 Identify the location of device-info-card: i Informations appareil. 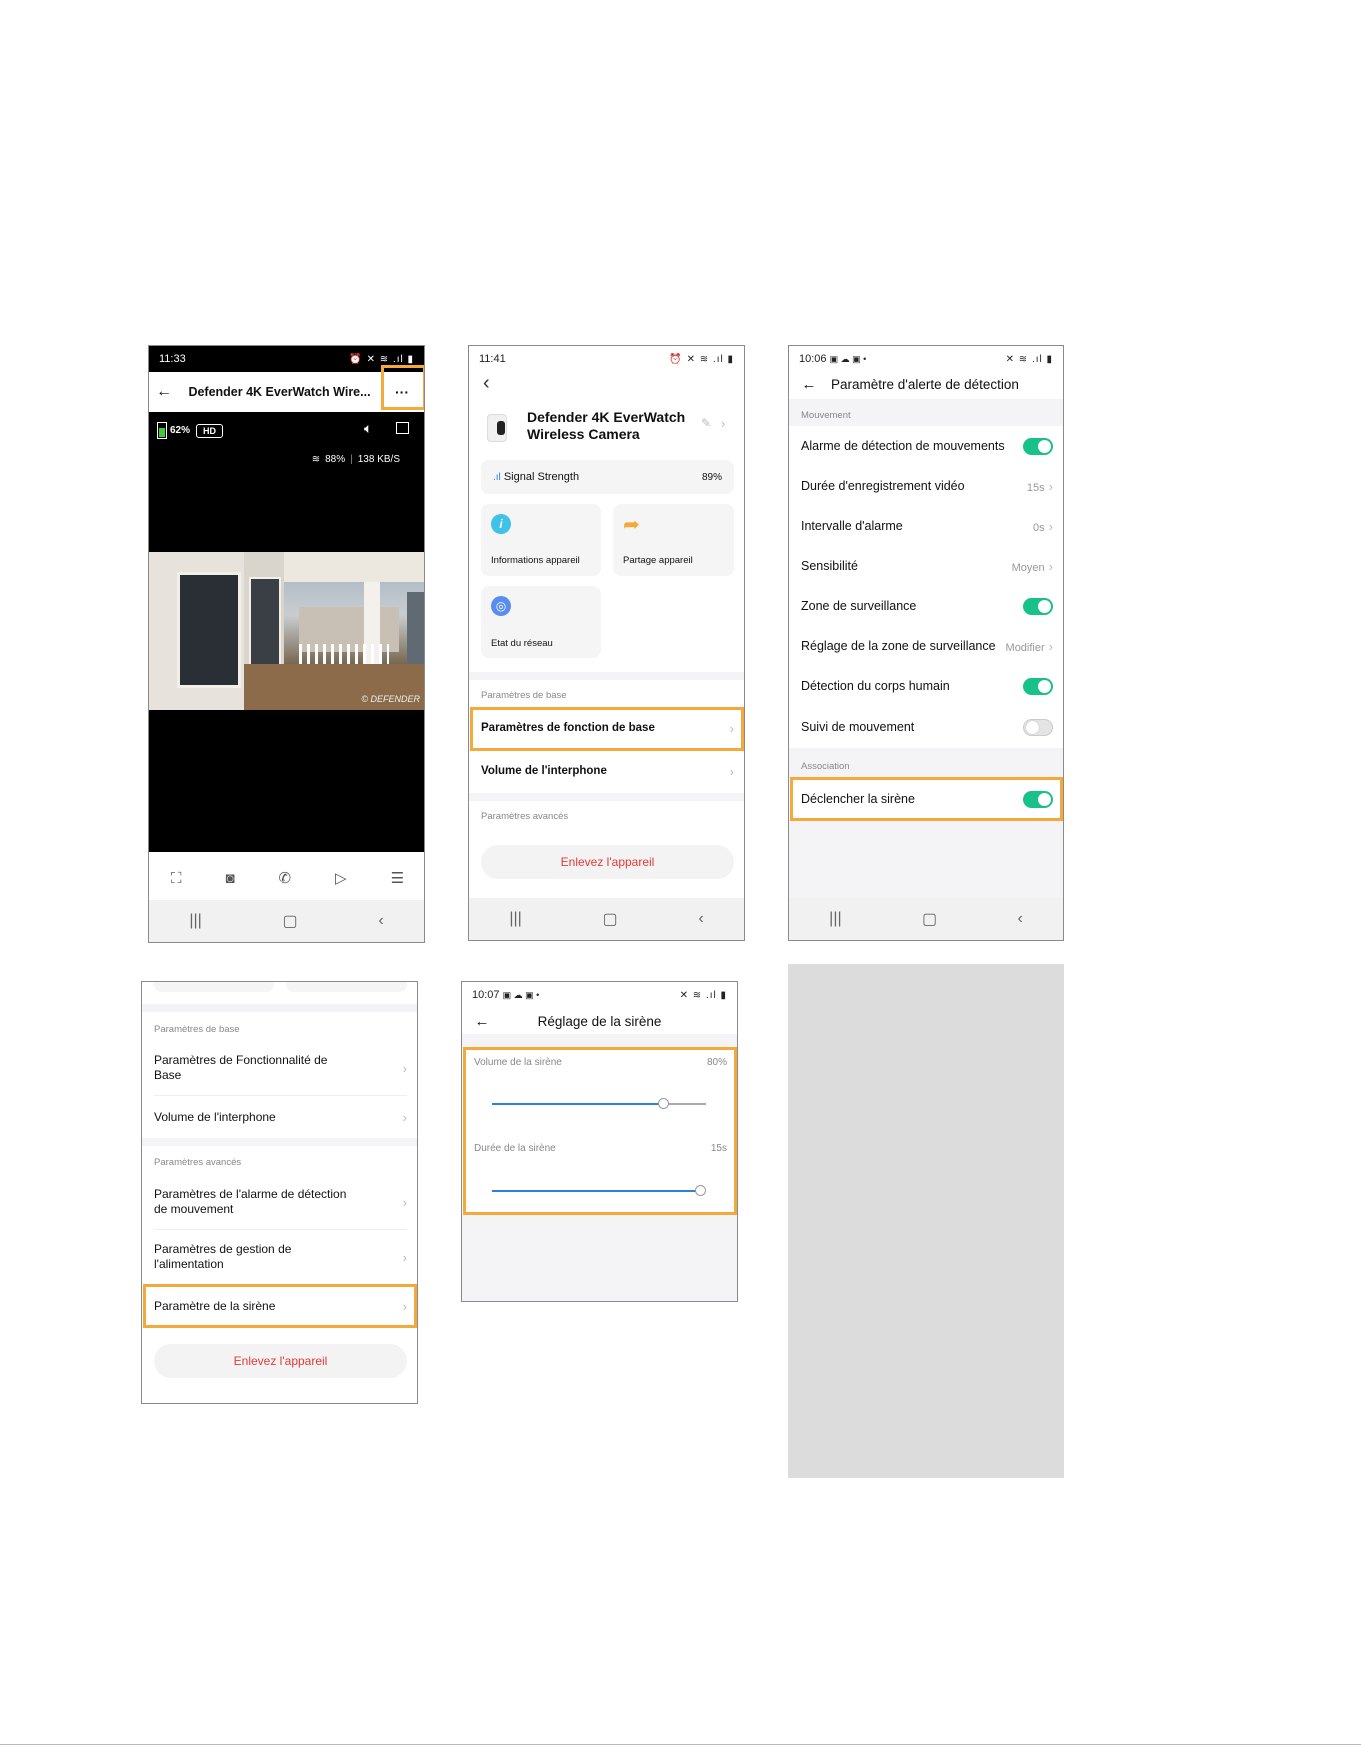
(541, 540).